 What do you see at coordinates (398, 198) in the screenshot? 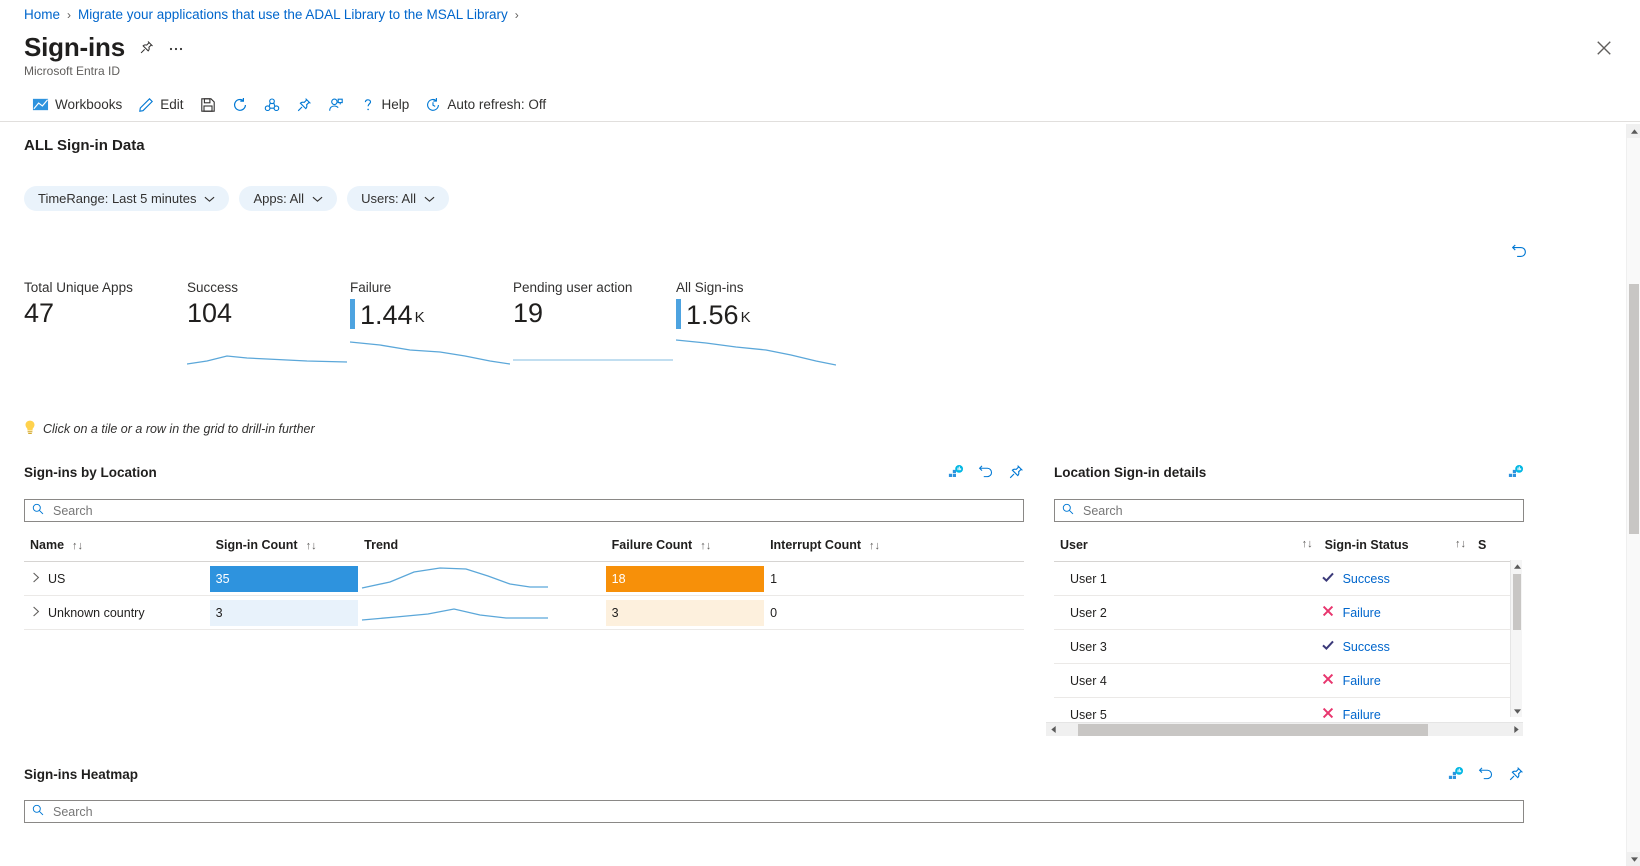
I see `filter-users: Users: All` at bounding box center [398, 198].